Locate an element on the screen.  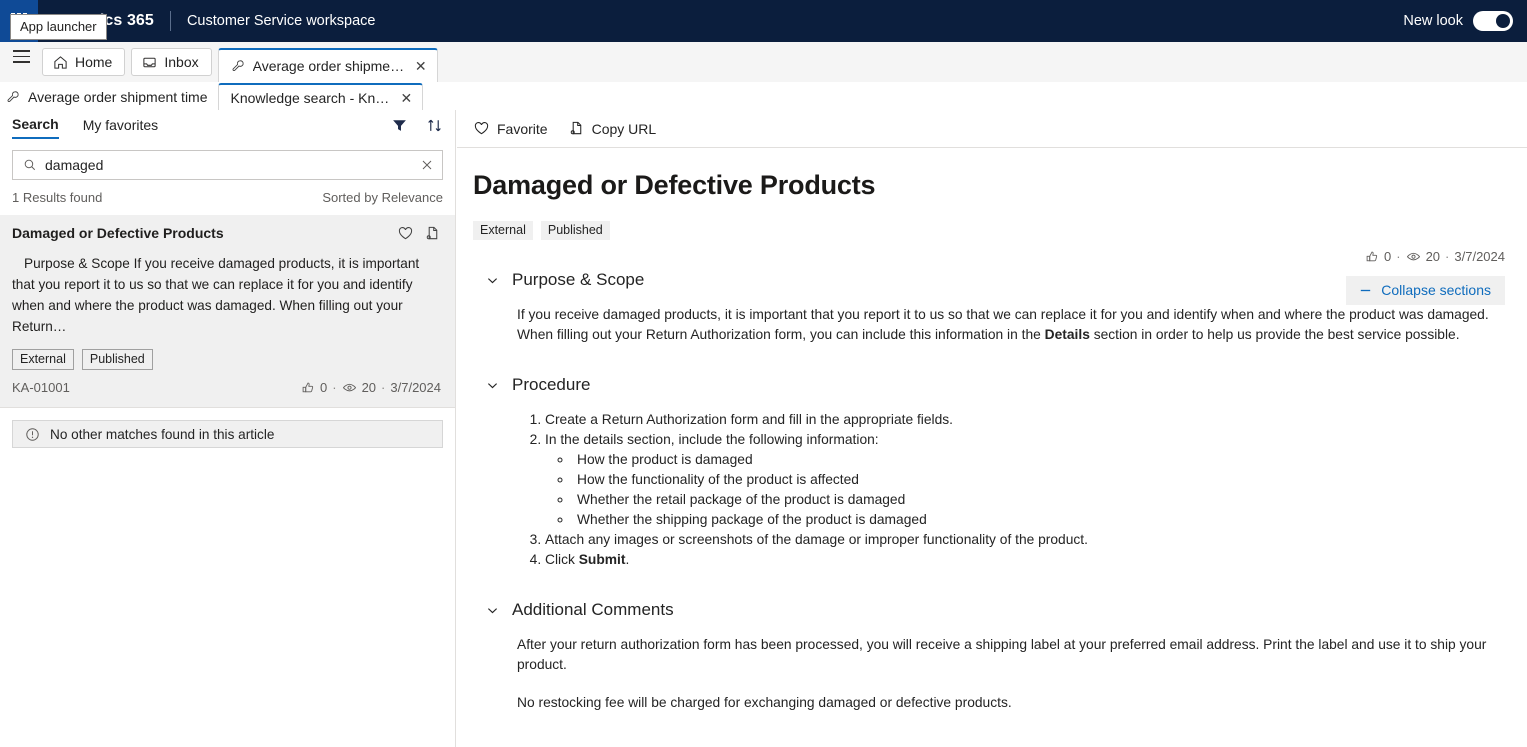
no-matches-banner: No other matches found in this article is located at coordinates (227, 434).